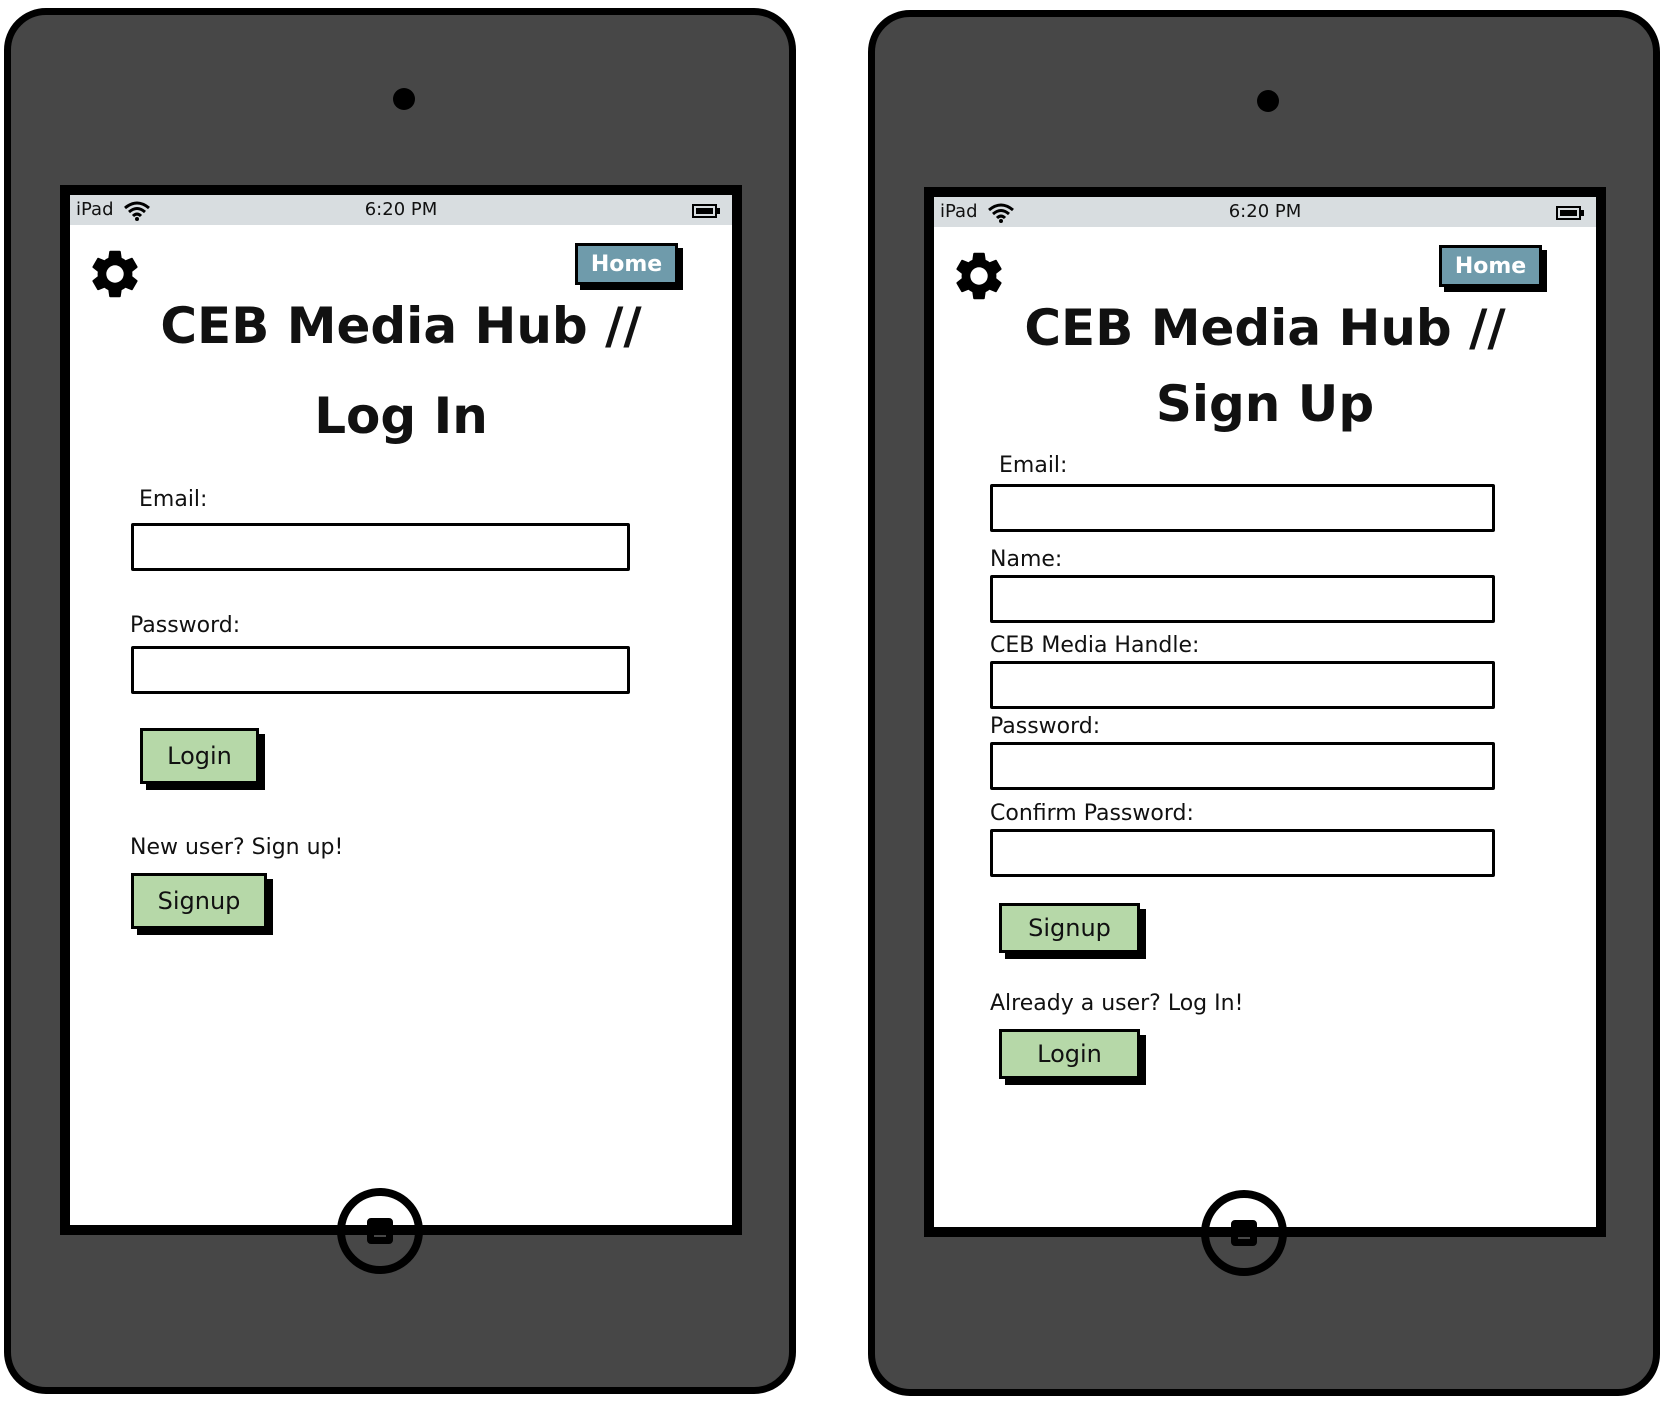  I want to click on login-prompt: Already a user? Log In!, so click(1117, 1003).